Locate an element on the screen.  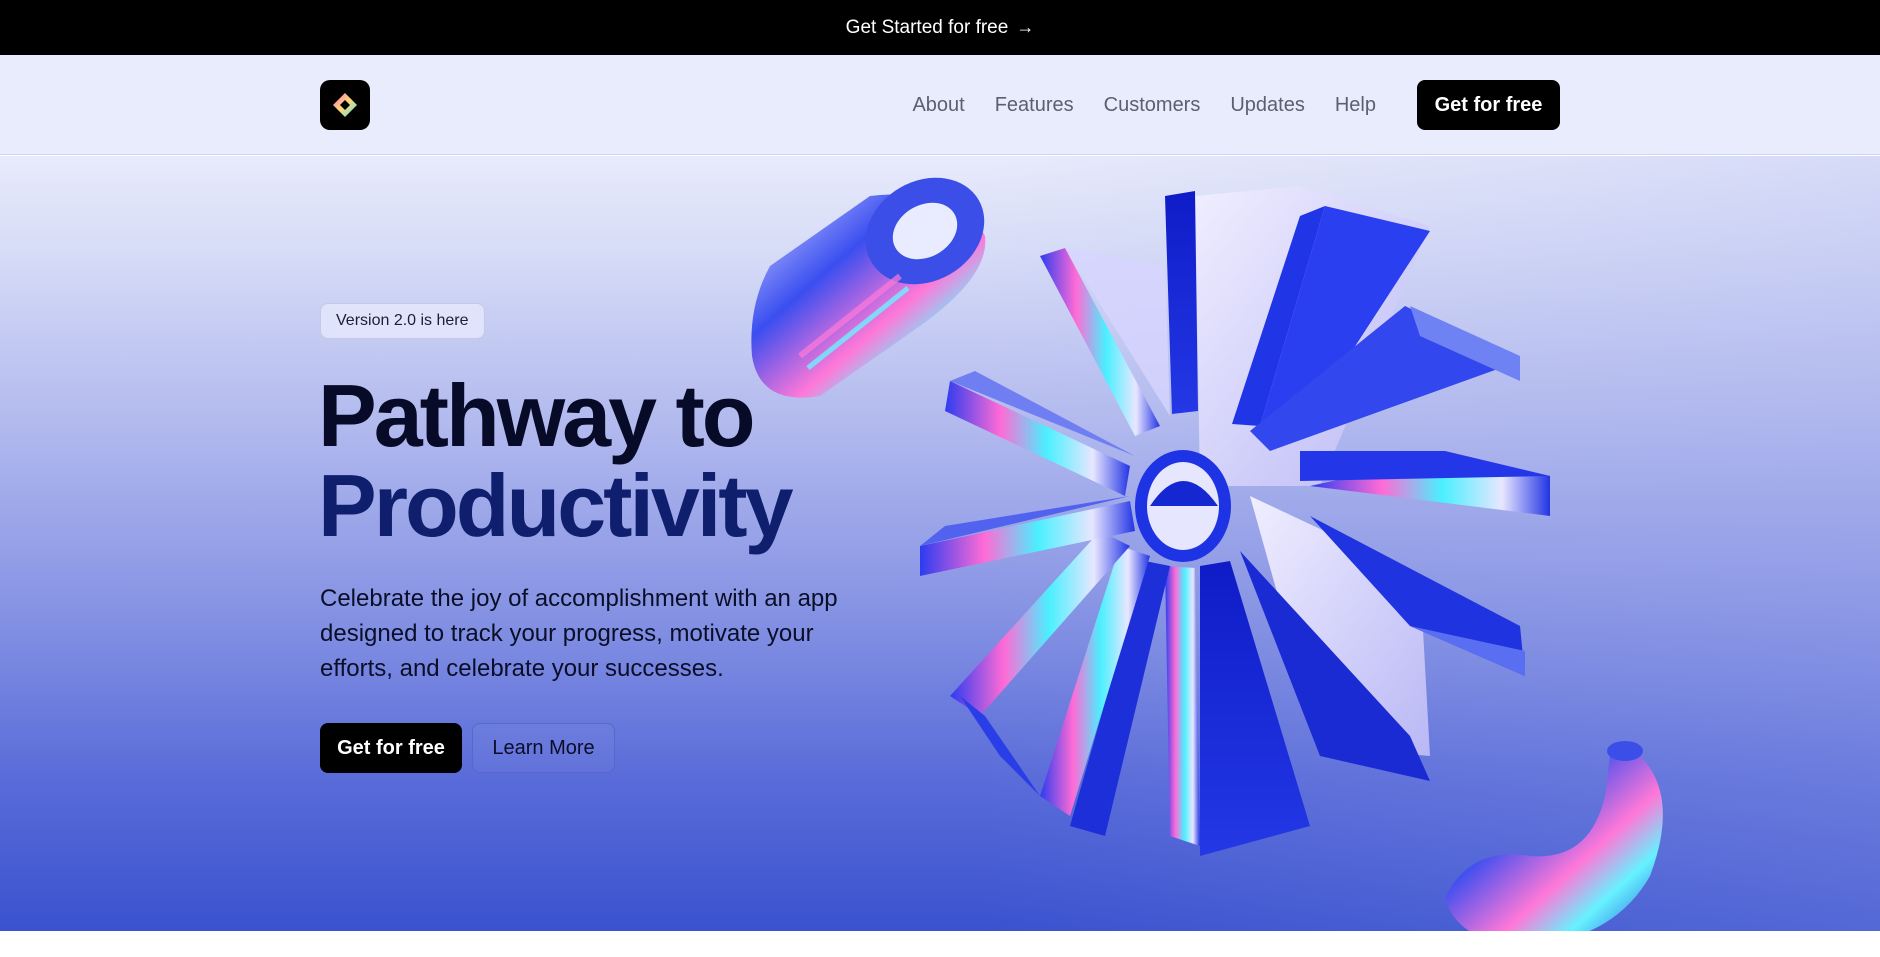
hook-shape is located at coordinates (1554, 836).